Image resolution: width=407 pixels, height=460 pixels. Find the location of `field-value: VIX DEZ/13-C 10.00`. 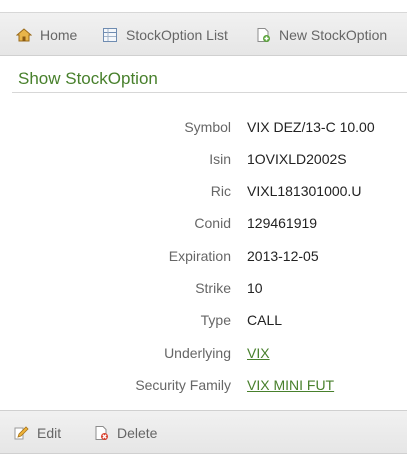

field-value: VIX DEZ/13-C 10.00 is located at coordinates (311, 127).